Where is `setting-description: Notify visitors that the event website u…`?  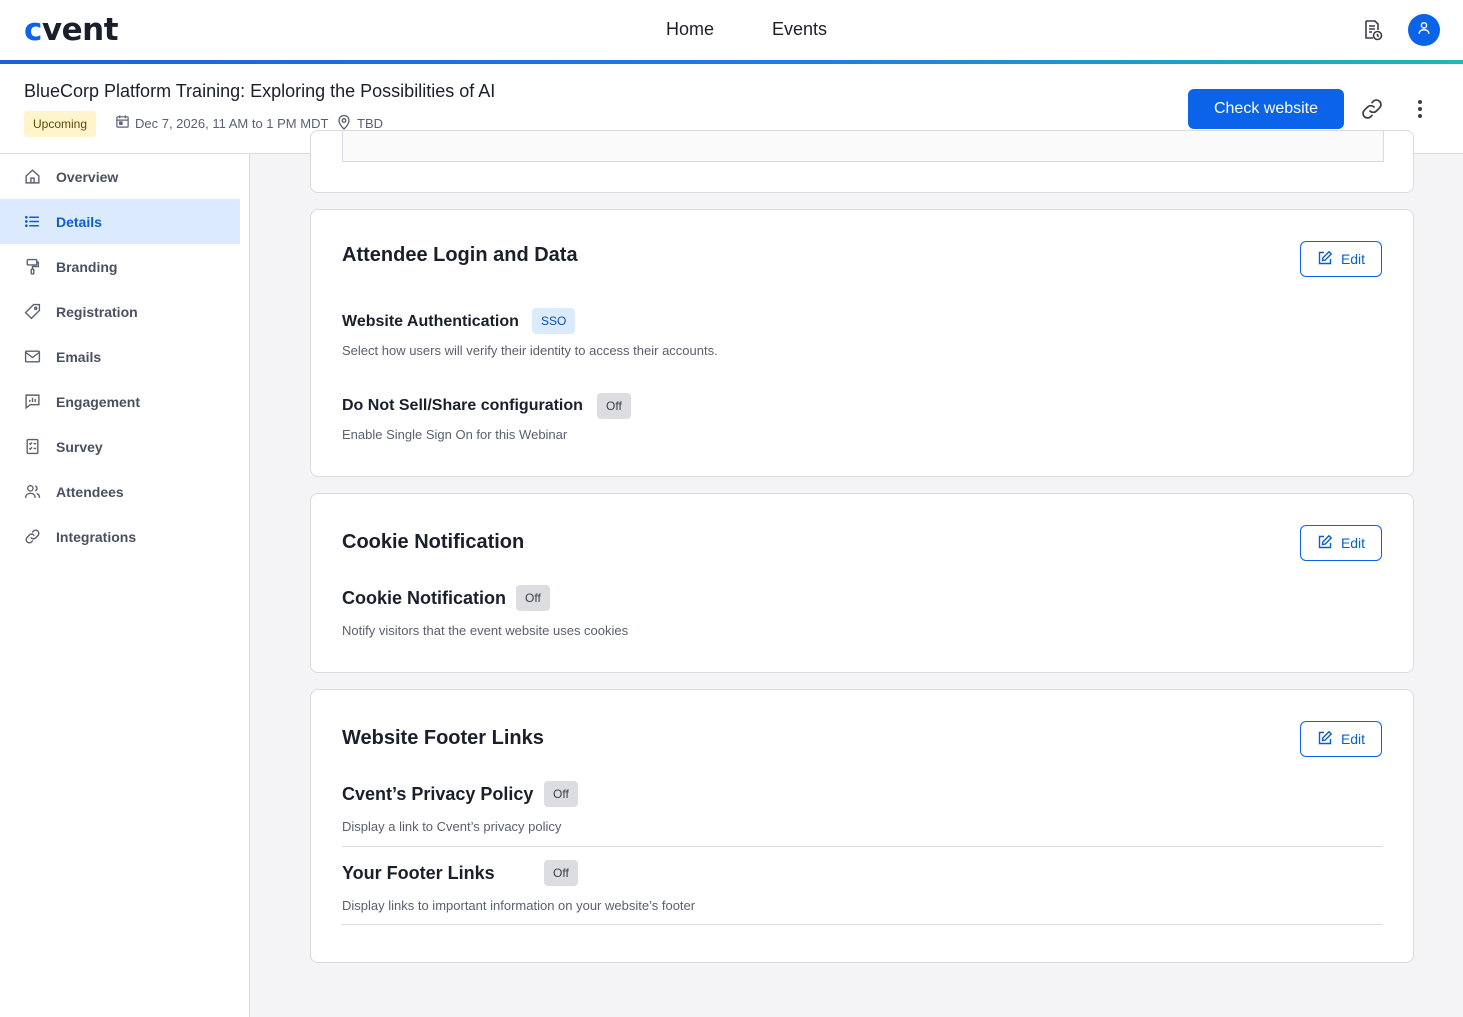
setting-description: Notify visitors that the event website u… is located at coordinates (485, 630).